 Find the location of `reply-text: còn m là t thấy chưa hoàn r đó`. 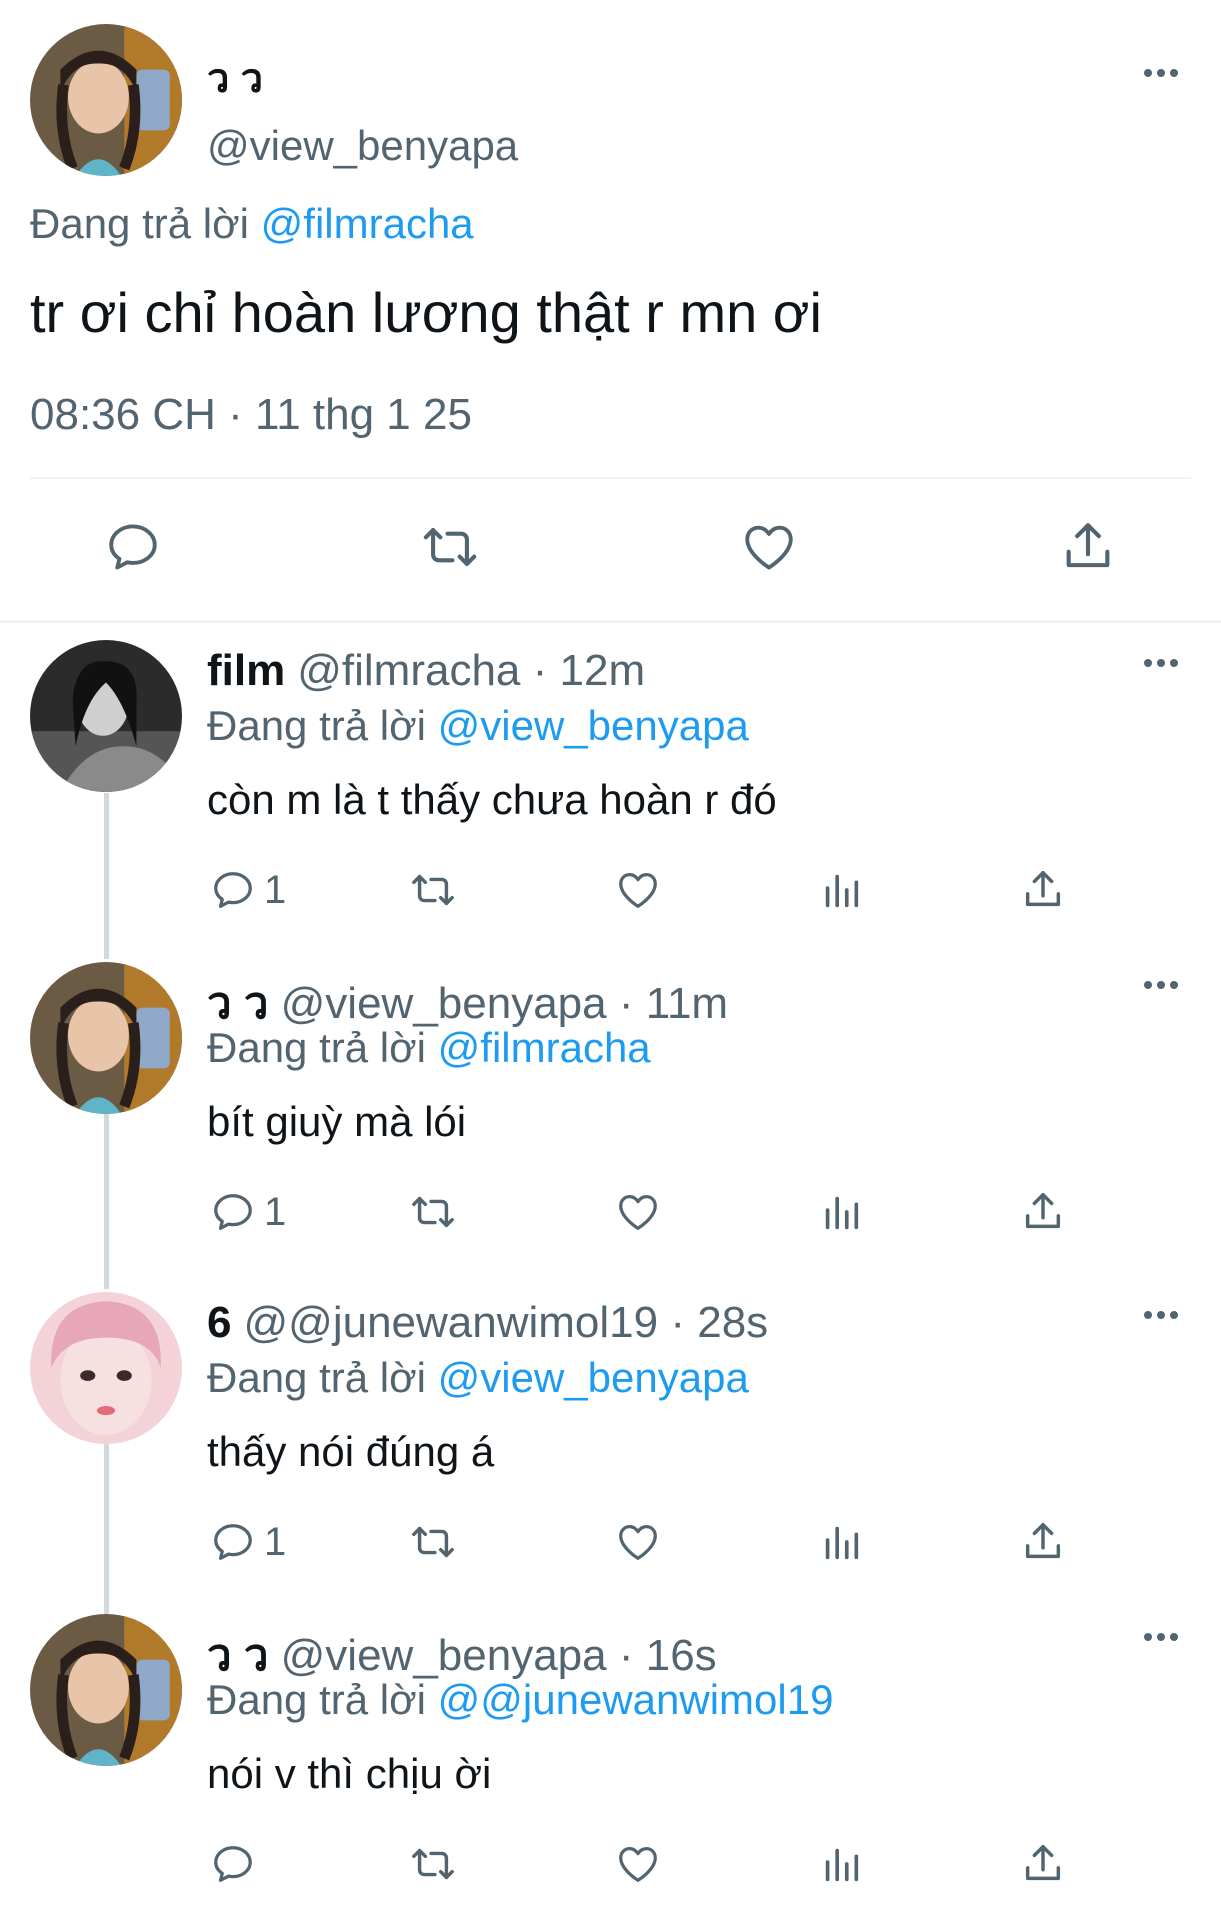

reply-text: còn m là t thấy chưa hoàn r đó is located at coordinates (492, 799).